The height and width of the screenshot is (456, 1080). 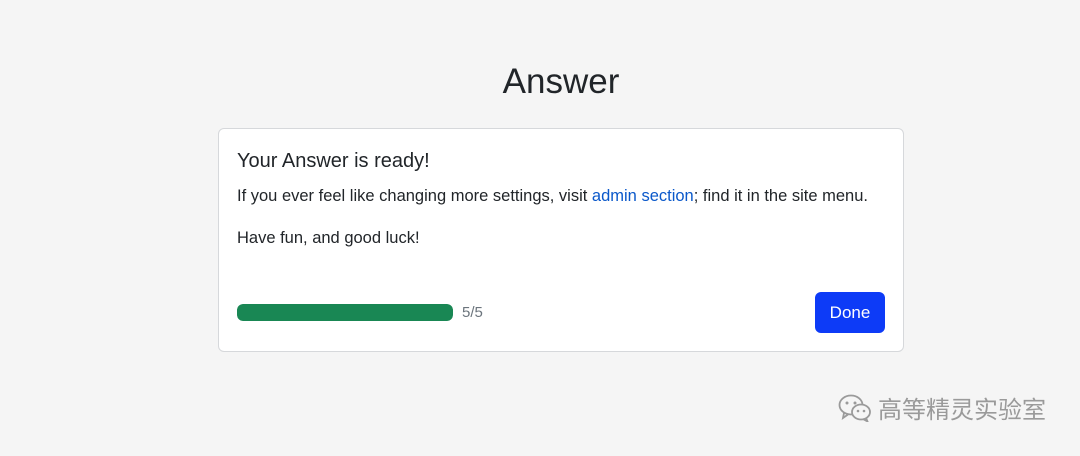 I want to click on fun-text: Have fun, and good luck!, so click(x=328, y=238).